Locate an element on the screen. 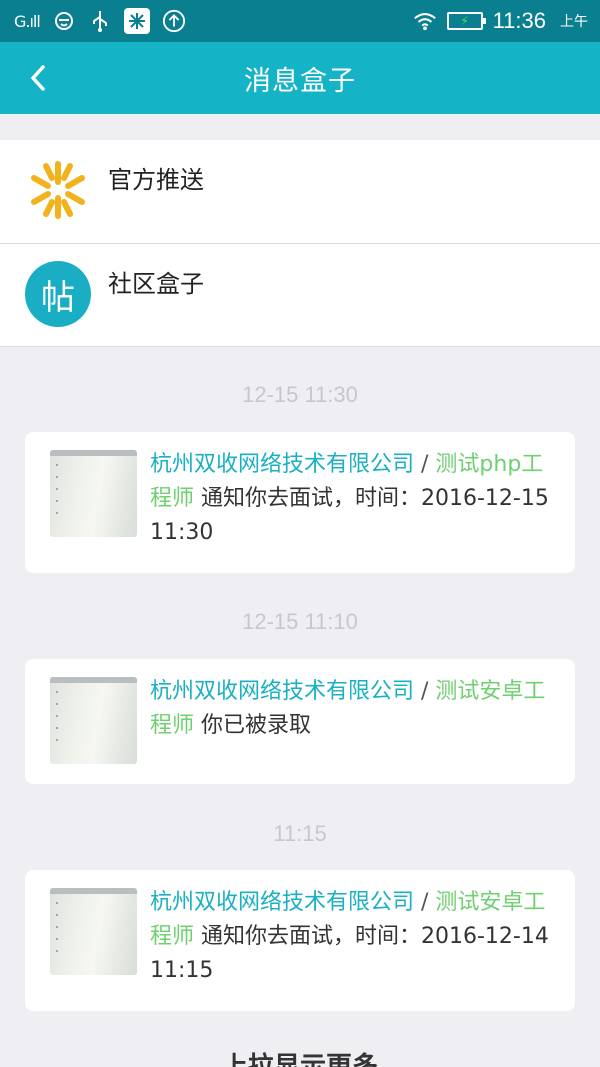  chevron-left-icon is located at coordinates (38, 78).